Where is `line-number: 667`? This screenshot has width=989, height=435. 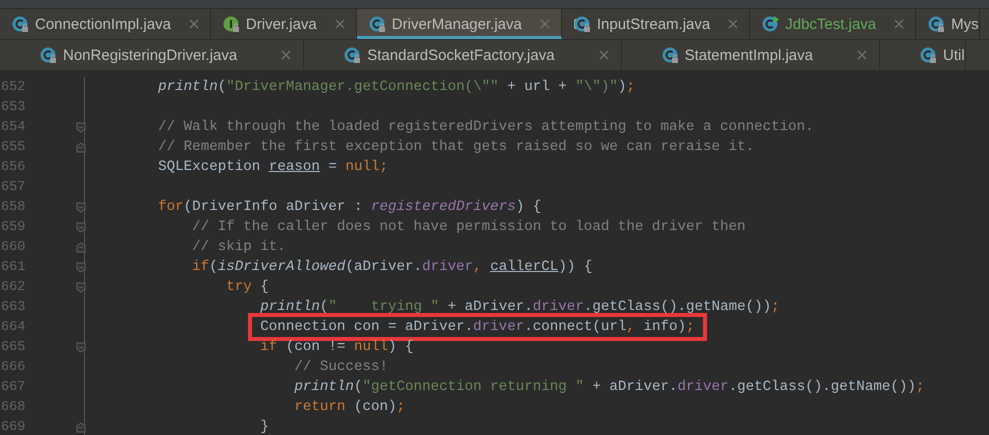
line-number: 667 is located at coordinates (13, 387).